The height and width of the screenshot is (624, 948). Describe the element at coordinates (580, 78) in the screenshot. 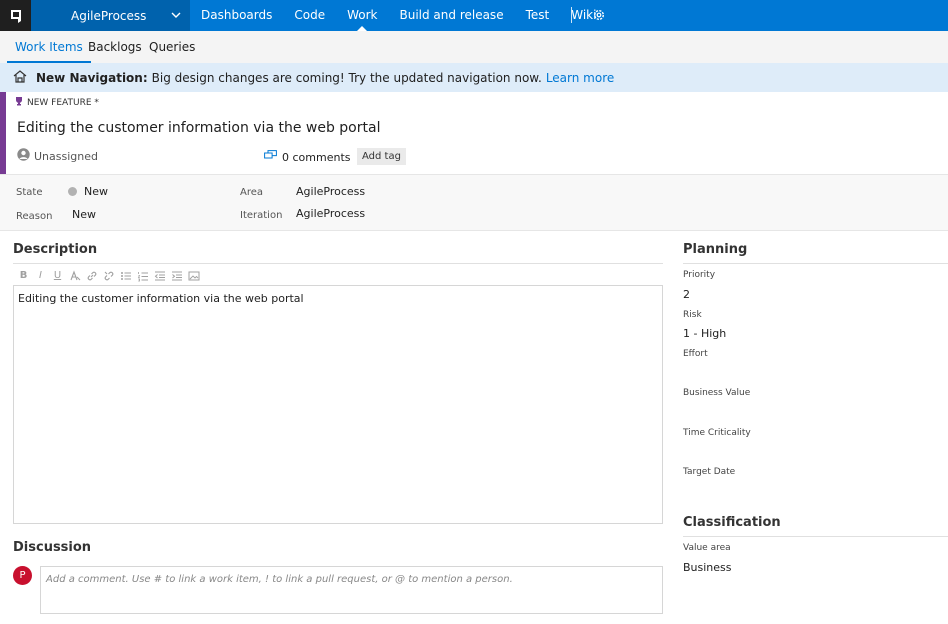

I see `learn-more-link: Learn more` at that location.